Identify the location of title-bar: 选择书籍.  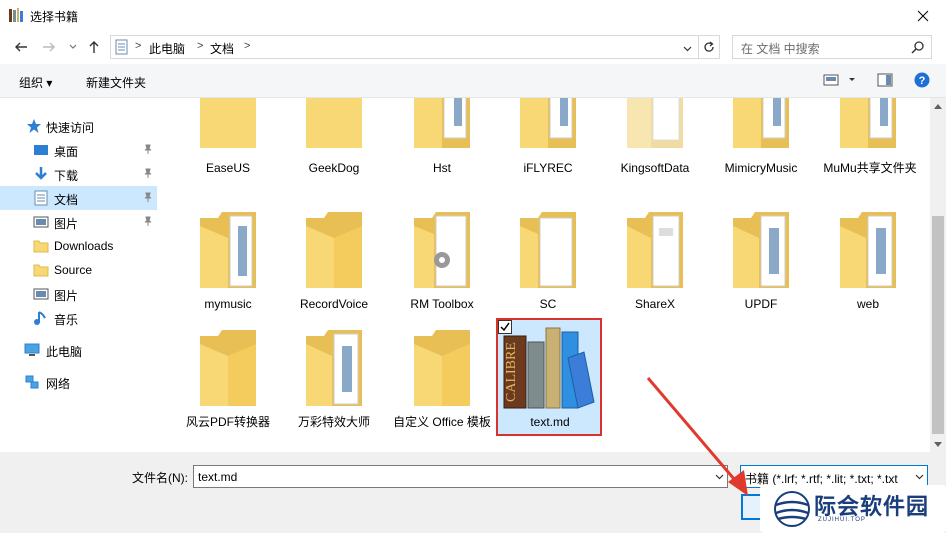
(473, 15).